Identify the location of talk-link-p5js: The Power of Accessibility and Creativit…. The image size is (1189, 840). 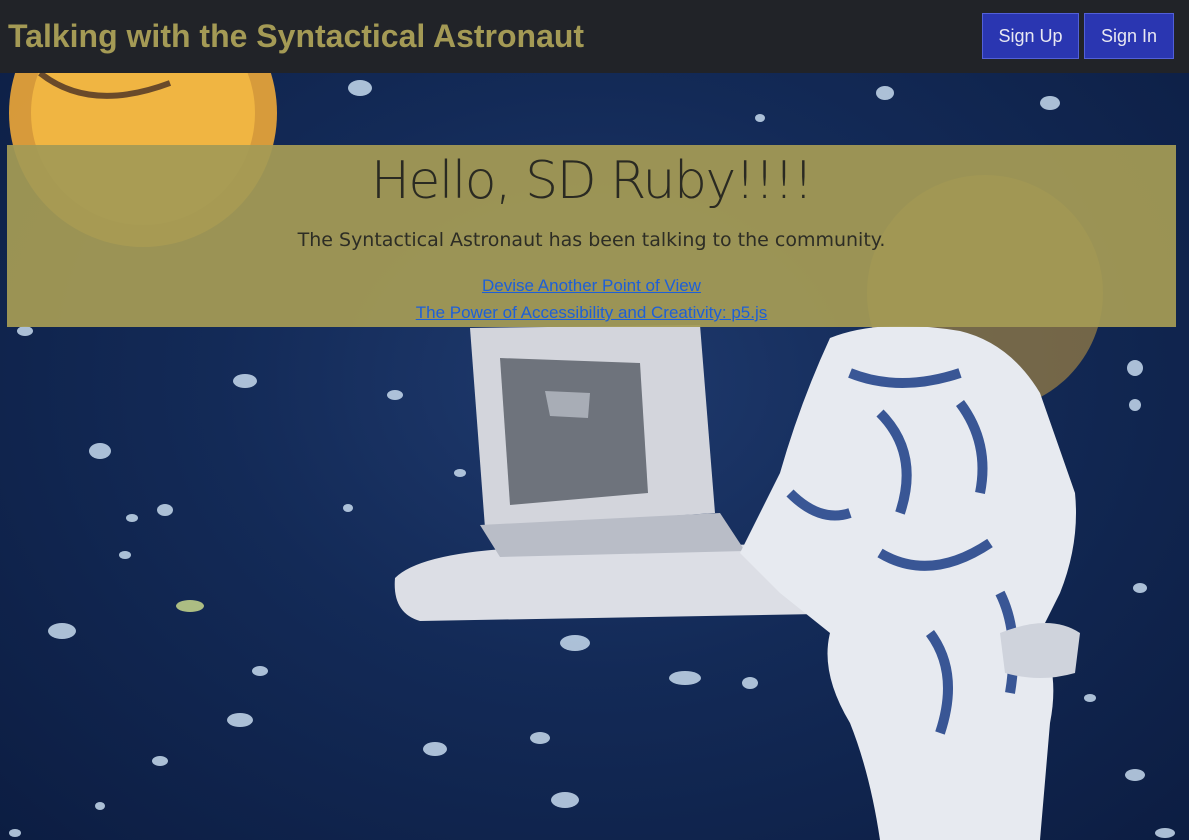
(591, 313).